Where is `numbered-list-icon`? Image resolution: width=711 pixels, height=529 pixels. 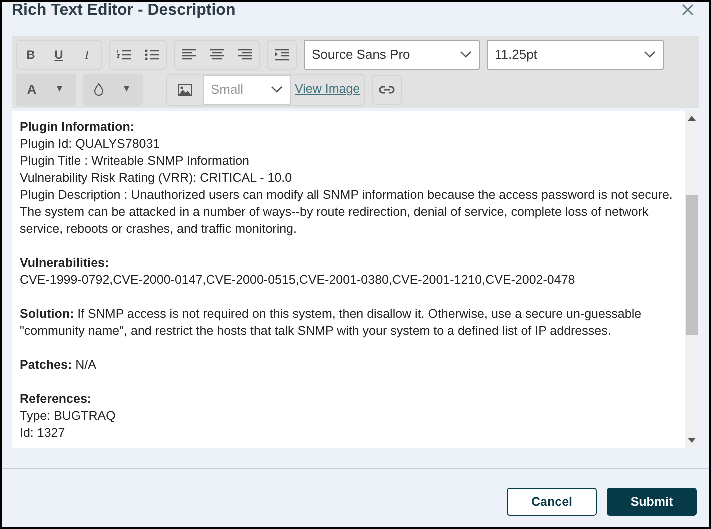 numbered-list-icon is located at coordinates (124, 54).